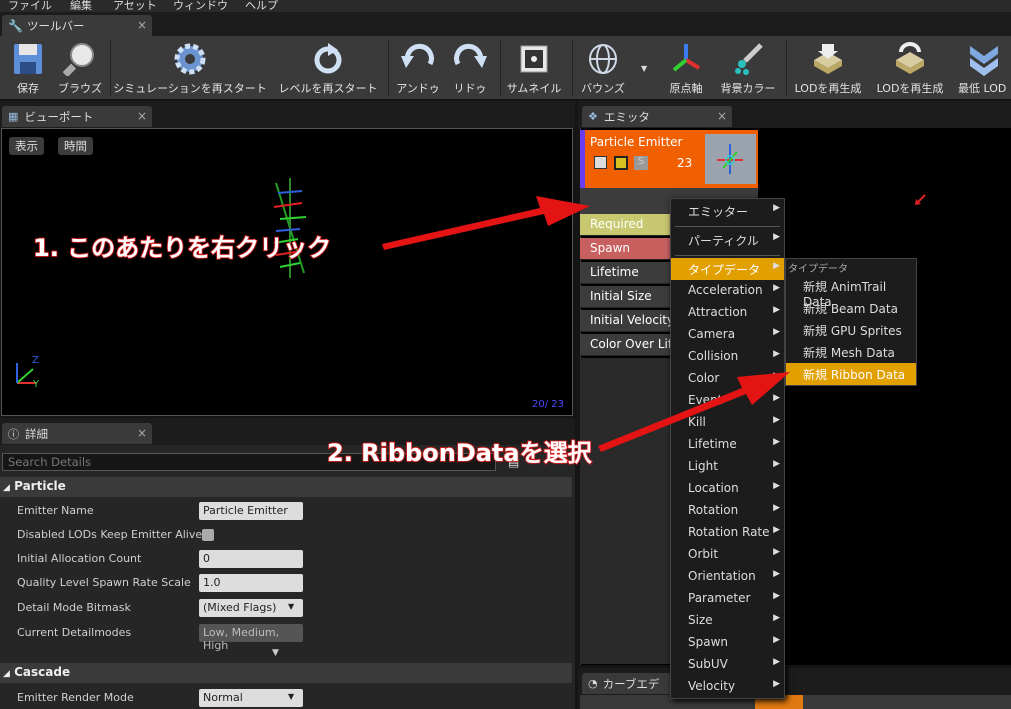 The height and width of the screenshot is (709, 1011). Describe the element at coordinates (190, 88) in the screenshot. I see `restart-simulation-label: シミュレーションを再スタート` at that location.